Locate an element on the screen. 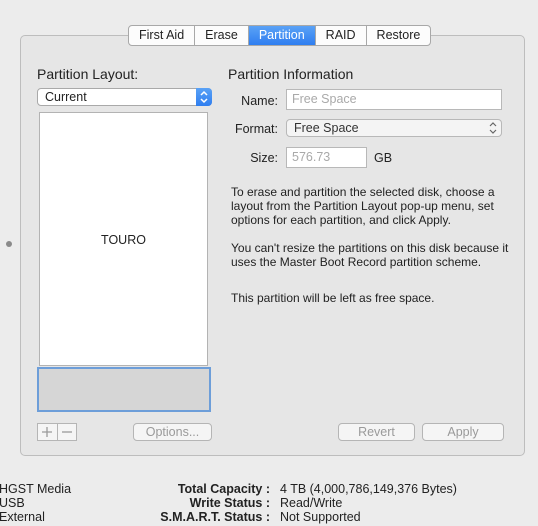  disk-name-label: TOURO is located at coordinates (123, 240).